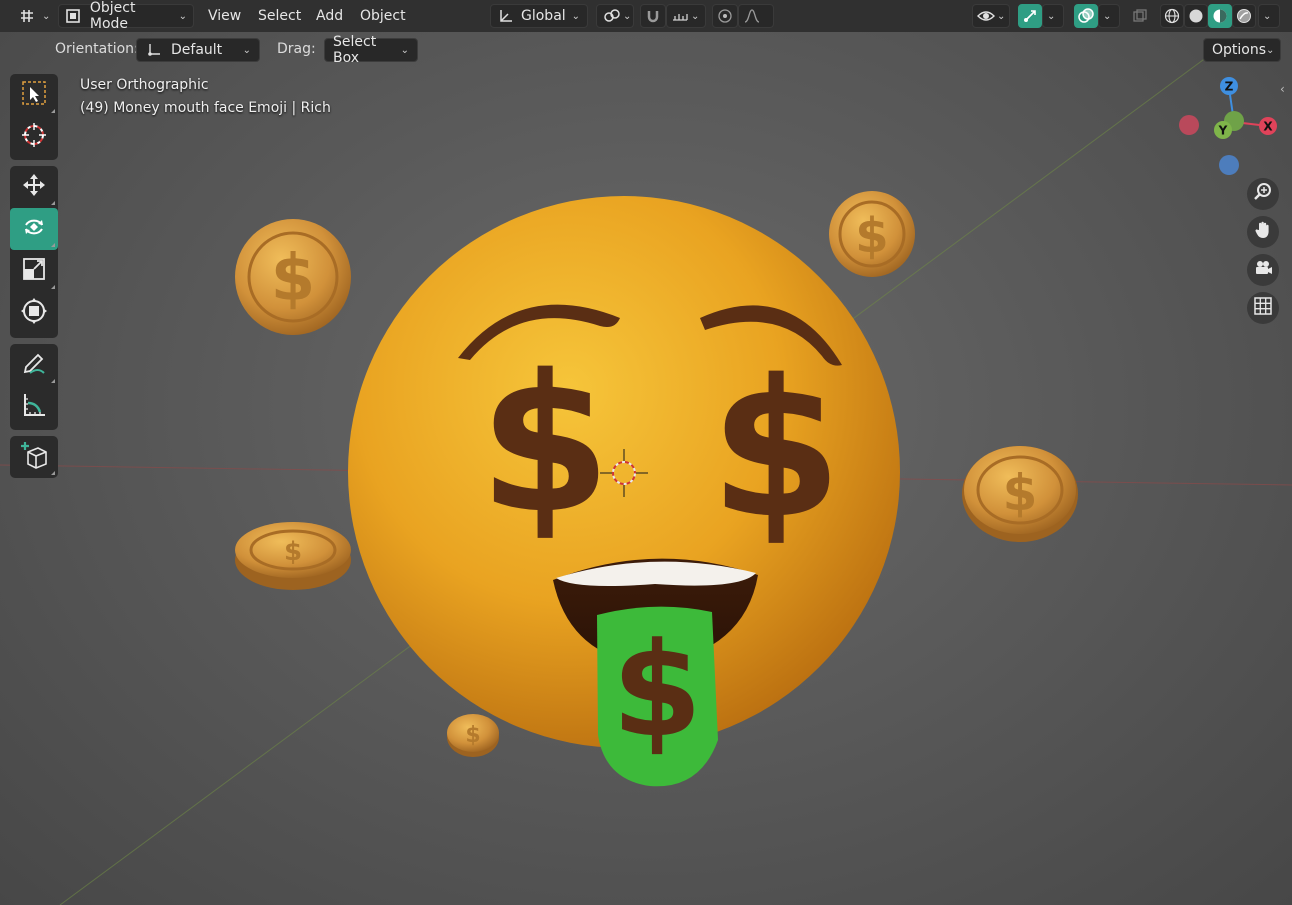 The image size is (1292, 905). What do you see at coordinates (986, 16) in the screenshot?
I see `eye-icon` at bounding box center [986, 16].